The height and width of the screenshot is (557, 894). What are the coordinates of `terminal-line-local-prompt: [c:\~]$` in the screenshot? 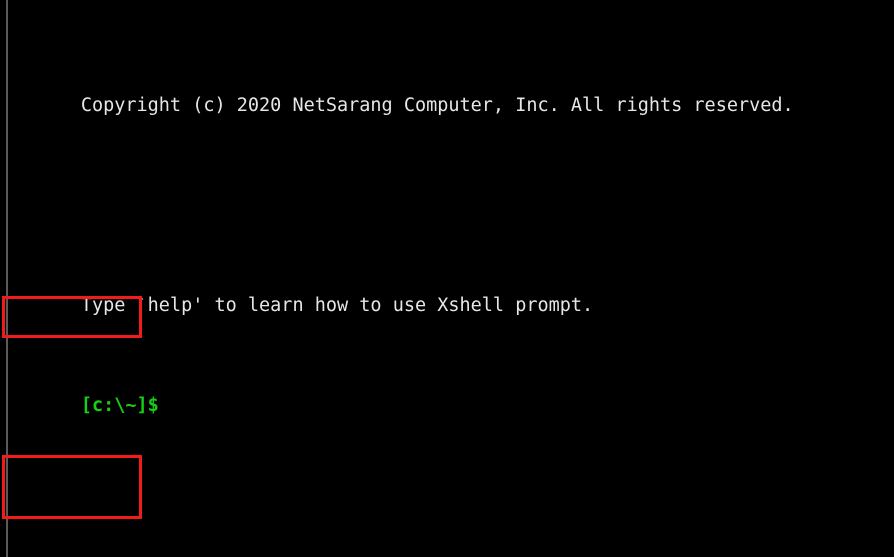 It's located at (454, 392).